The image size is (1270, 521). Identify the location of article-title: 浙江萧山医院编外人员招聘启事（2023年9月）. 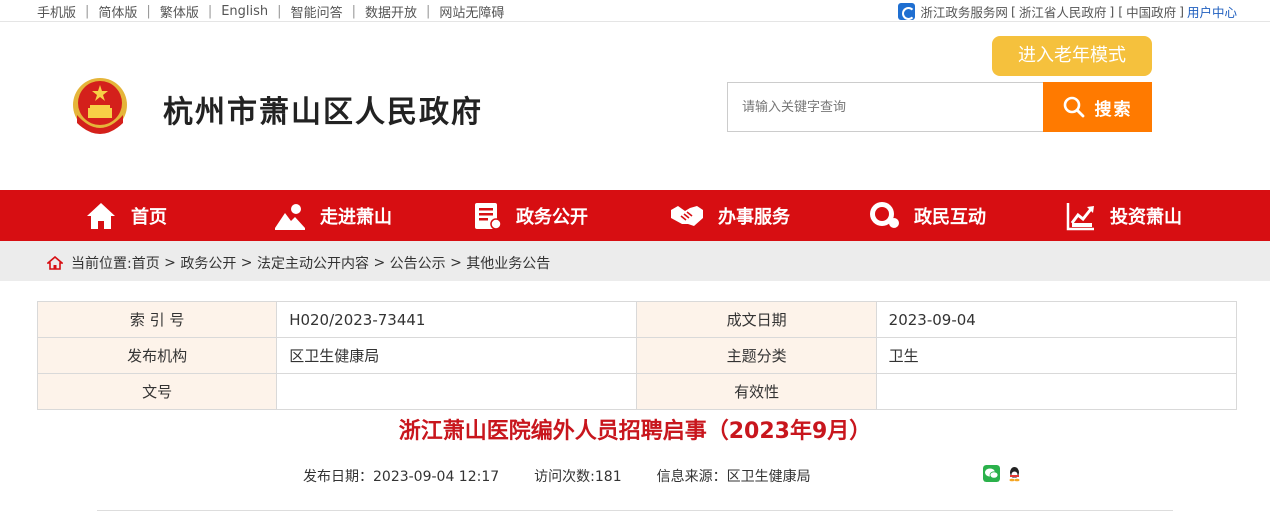
(635, 431).